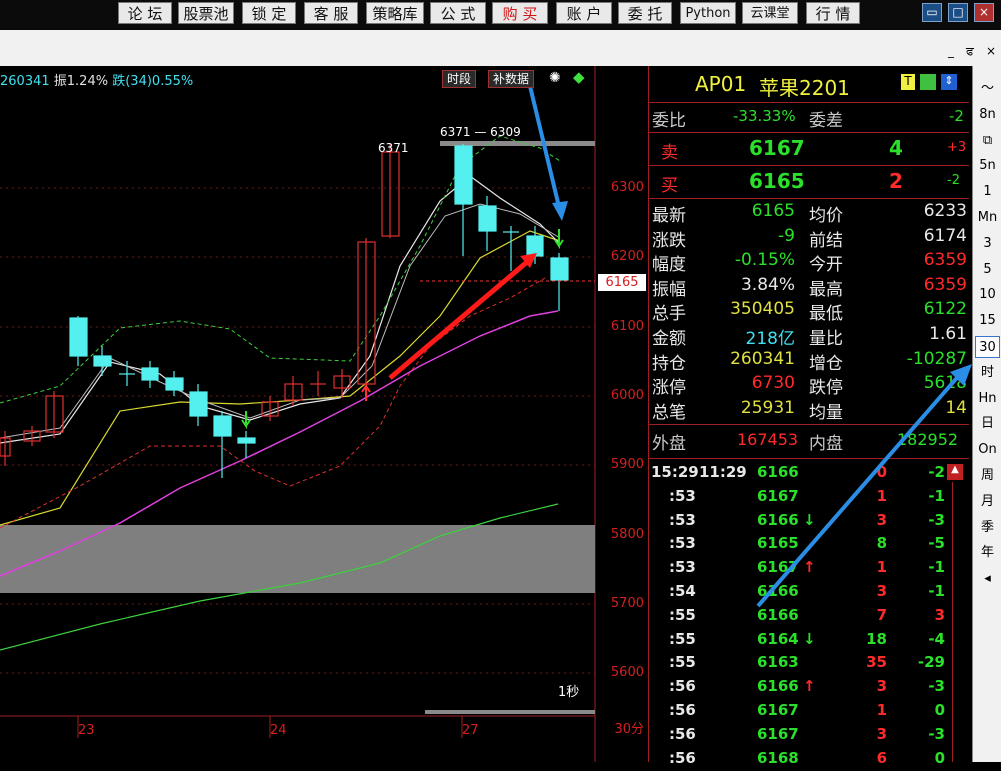 This screenshot has width=1001, height=771. I want to click on sell-label: 卖, so click(669, 153).